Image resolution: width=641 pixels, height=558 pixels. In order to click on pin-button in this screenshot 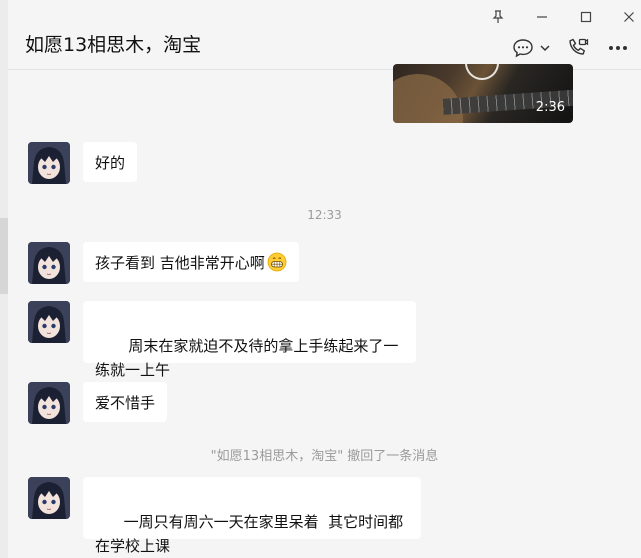, I will do `click(498, 17)`.